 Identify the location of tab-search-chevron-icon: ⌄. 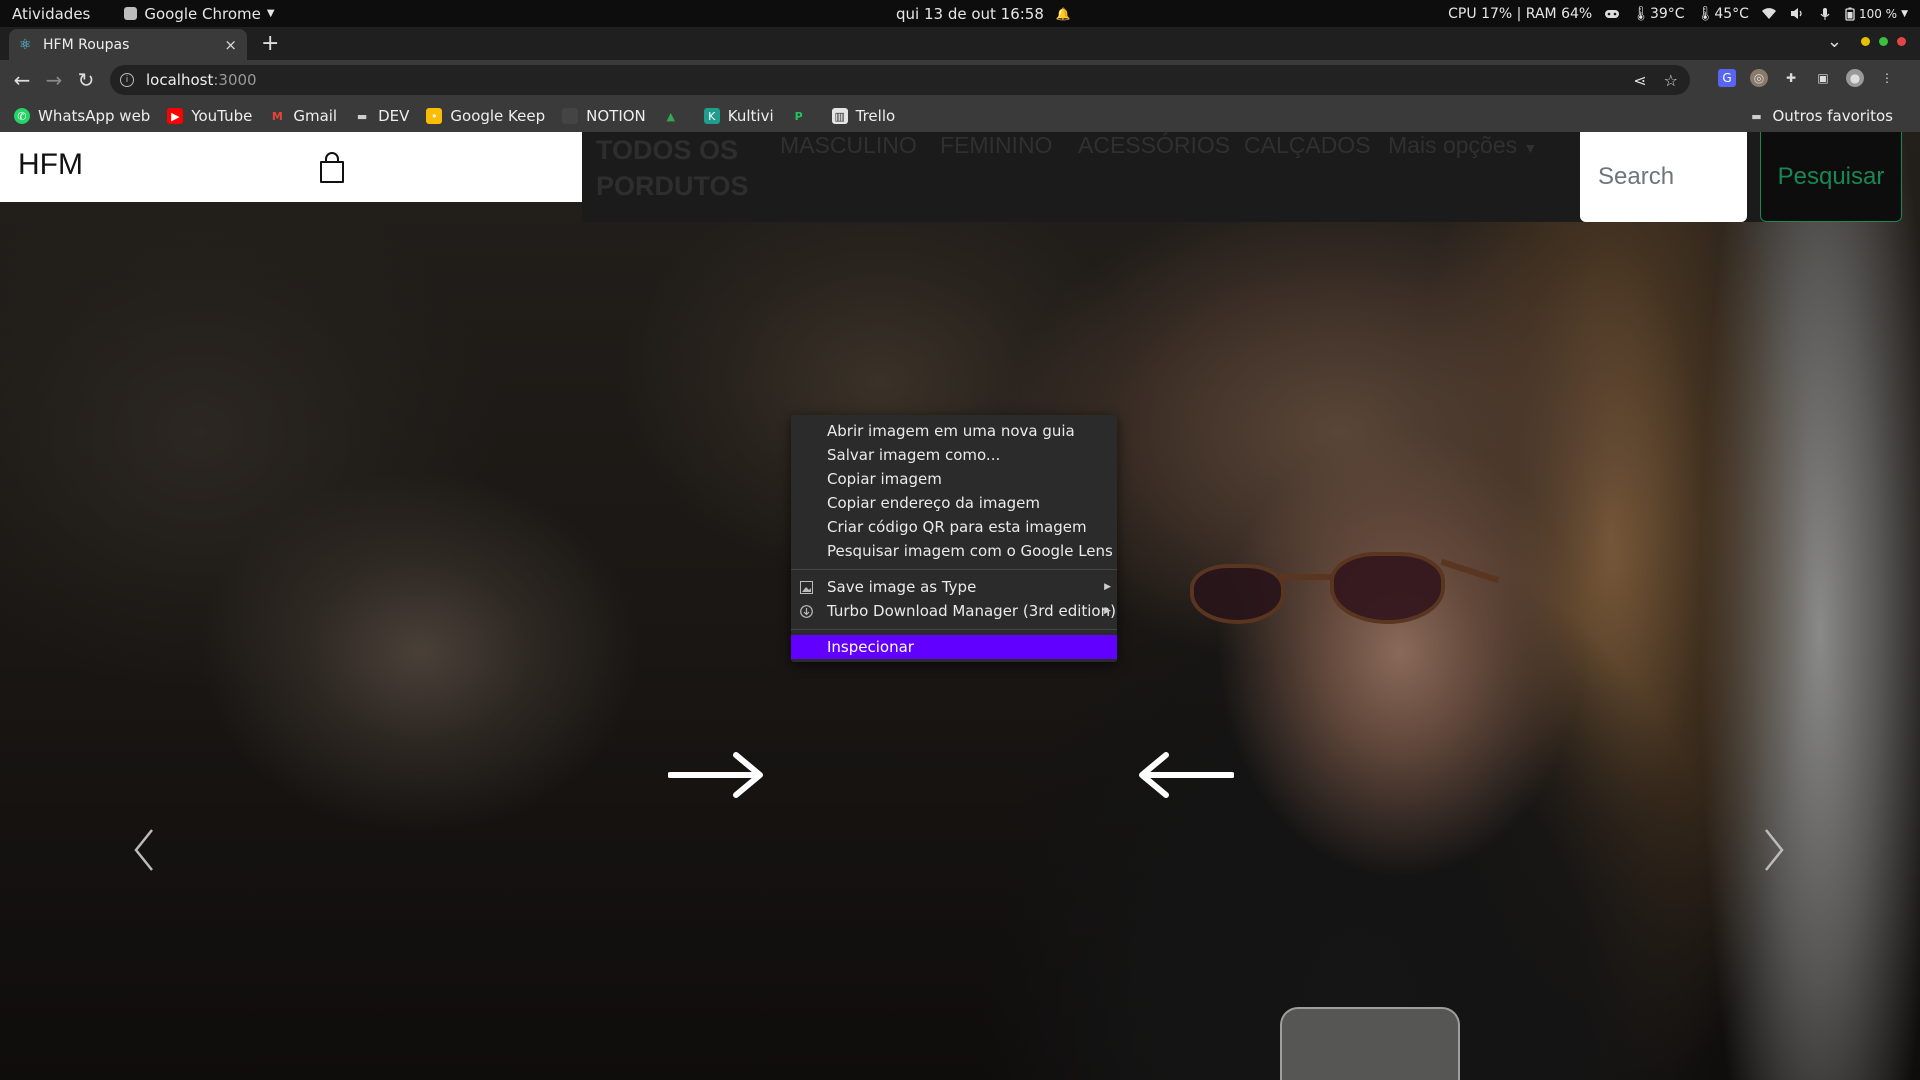
(1834, 41).